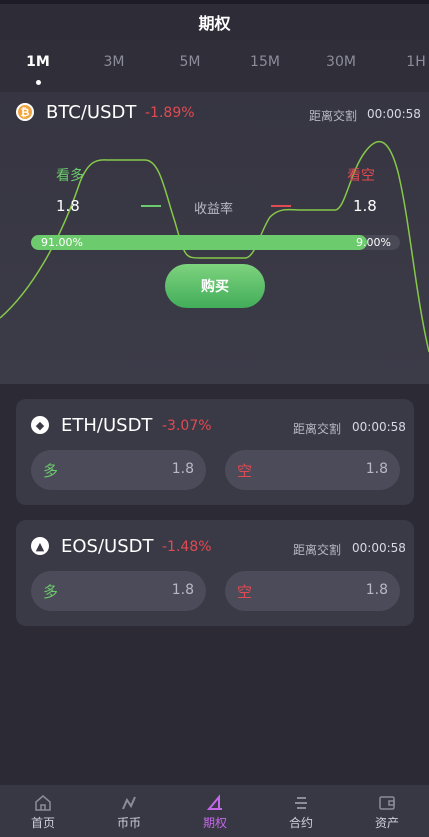 The height and width of the screenshot is (837, 429). Describe the element at coordinates (40, 425) in the screenshot. I see `eth-icon: ◆` at that location.